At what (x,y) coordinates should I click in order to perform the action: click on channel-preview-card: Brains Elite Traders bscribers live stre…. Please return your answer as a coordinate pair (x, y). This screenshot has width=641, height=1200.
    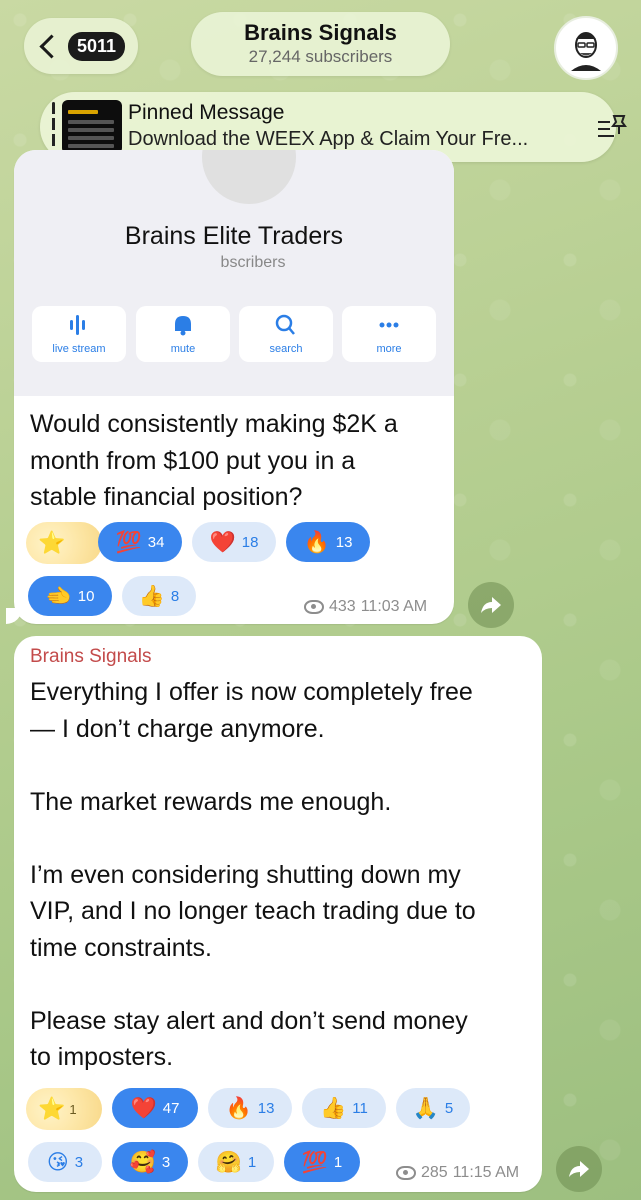
    Looking at the image, I should click on (234, 273).